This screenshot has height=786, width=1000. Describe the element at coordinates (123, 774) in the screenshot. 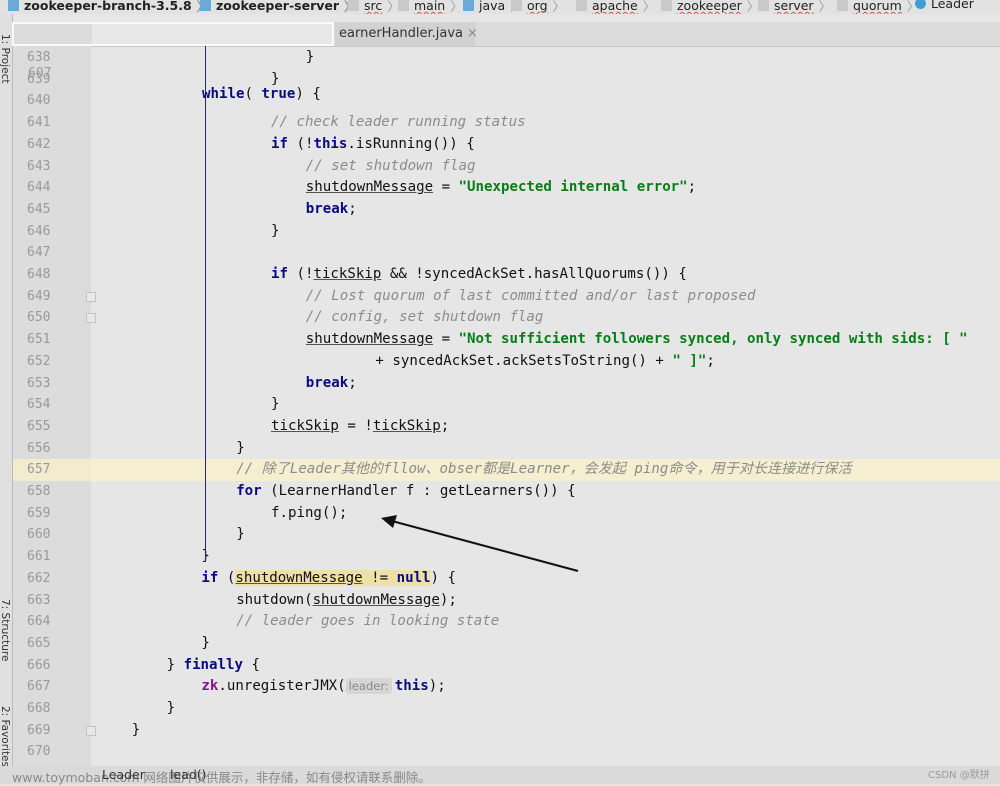

I see `breadcrumb-class: Leader` at that location.